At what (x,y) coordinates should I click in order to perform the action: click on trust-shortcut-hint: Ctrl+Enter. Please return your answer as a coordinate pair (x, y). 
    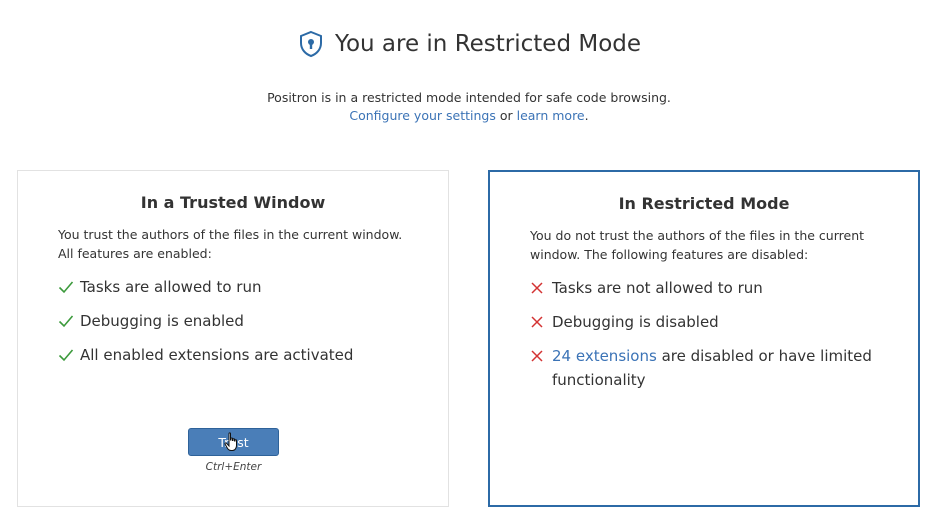
    Looking at the image, I should click on (233, 467).